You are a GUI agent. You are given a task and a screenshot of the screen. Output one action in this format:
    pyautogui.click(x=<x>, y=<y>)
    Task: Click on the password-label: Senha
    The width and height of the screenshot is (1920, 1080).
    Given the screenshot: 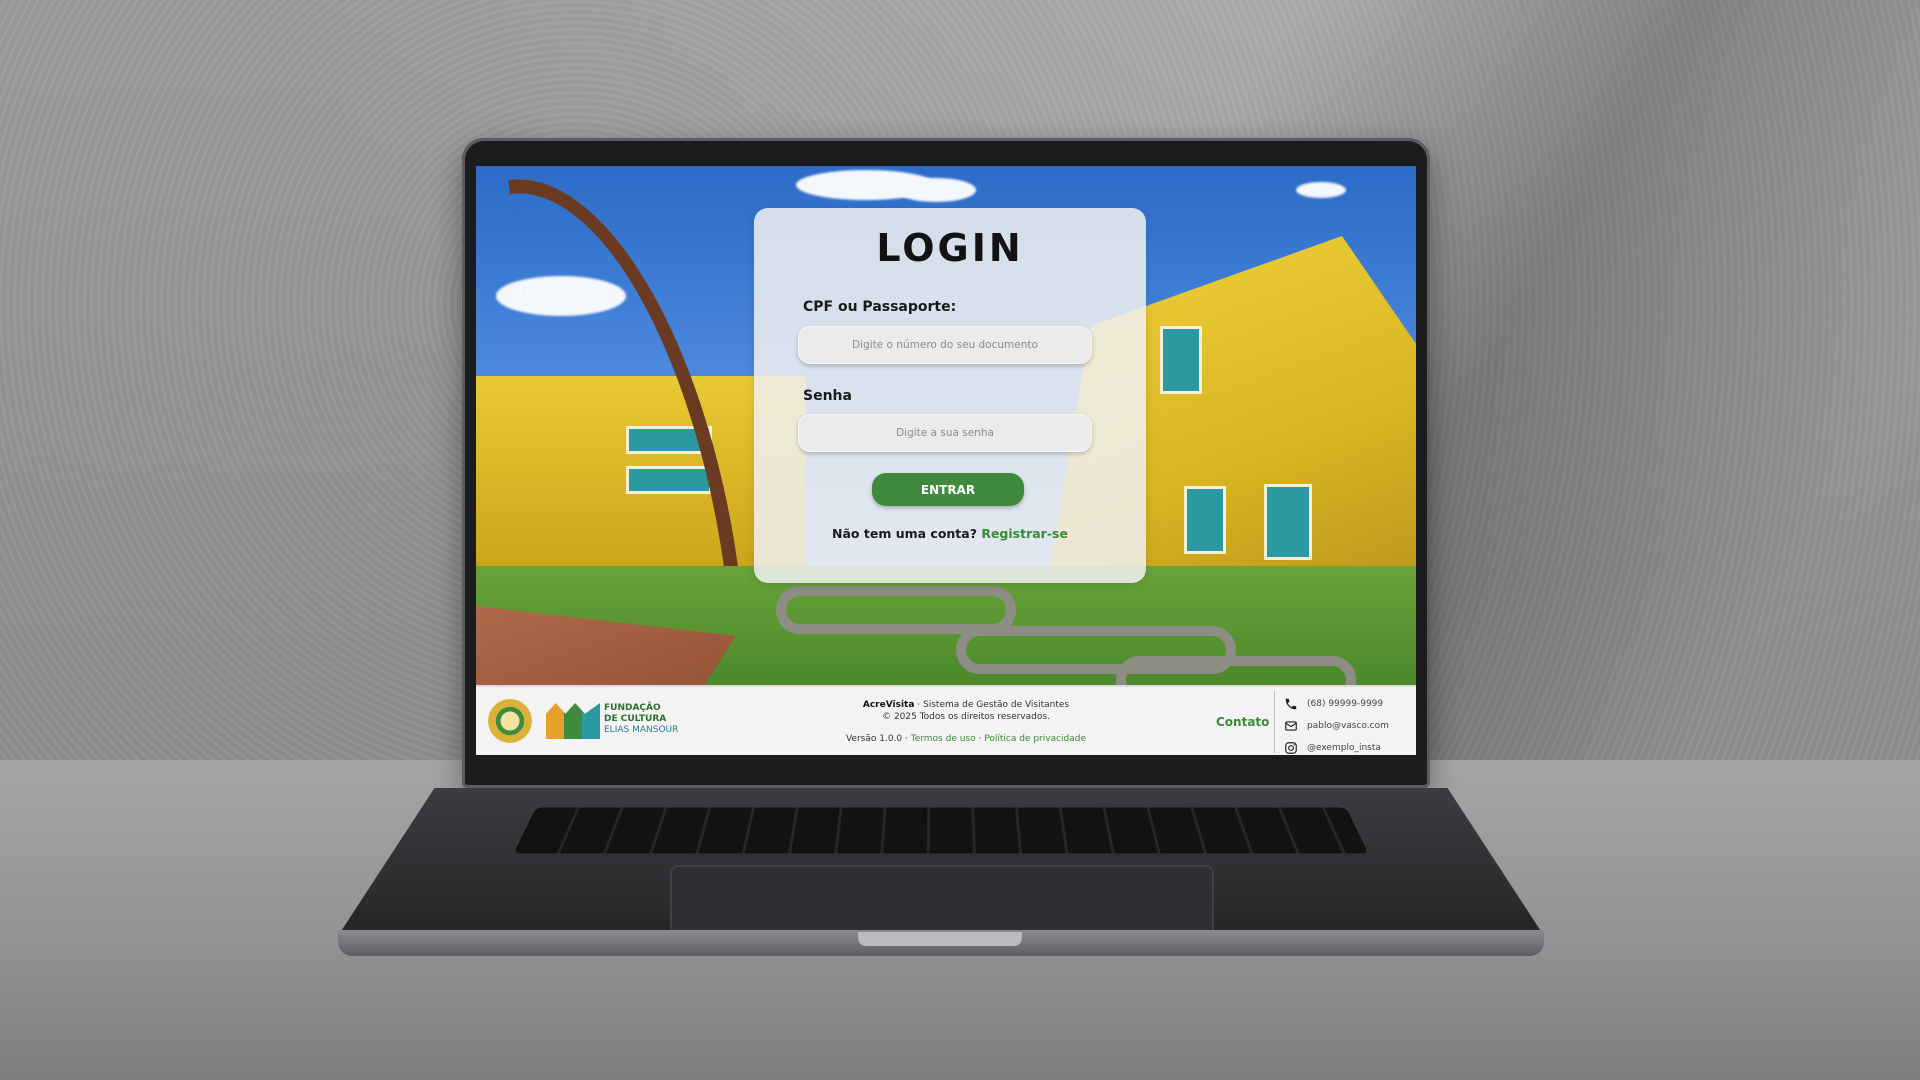 What is the action you would take?
    pyautogui.click(x=827, y=396)
    